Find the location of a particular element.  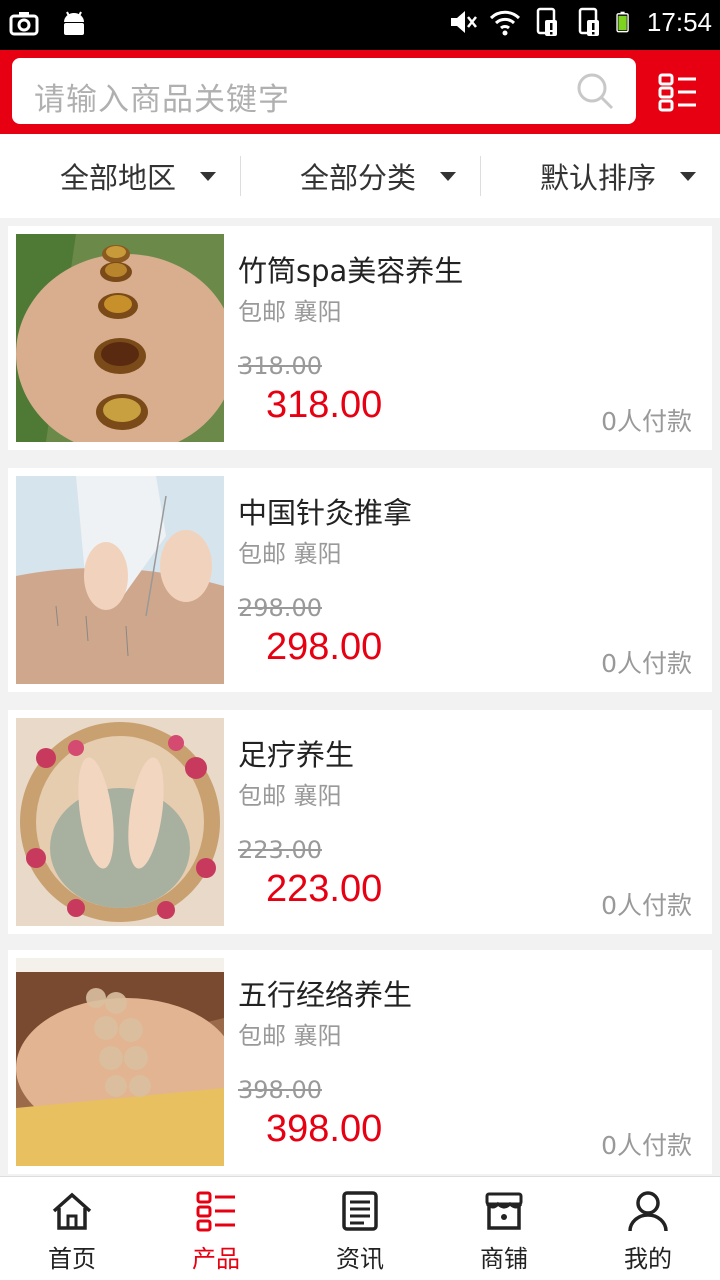

filter-region: 全部地区 is located at coordinates (120, 176).